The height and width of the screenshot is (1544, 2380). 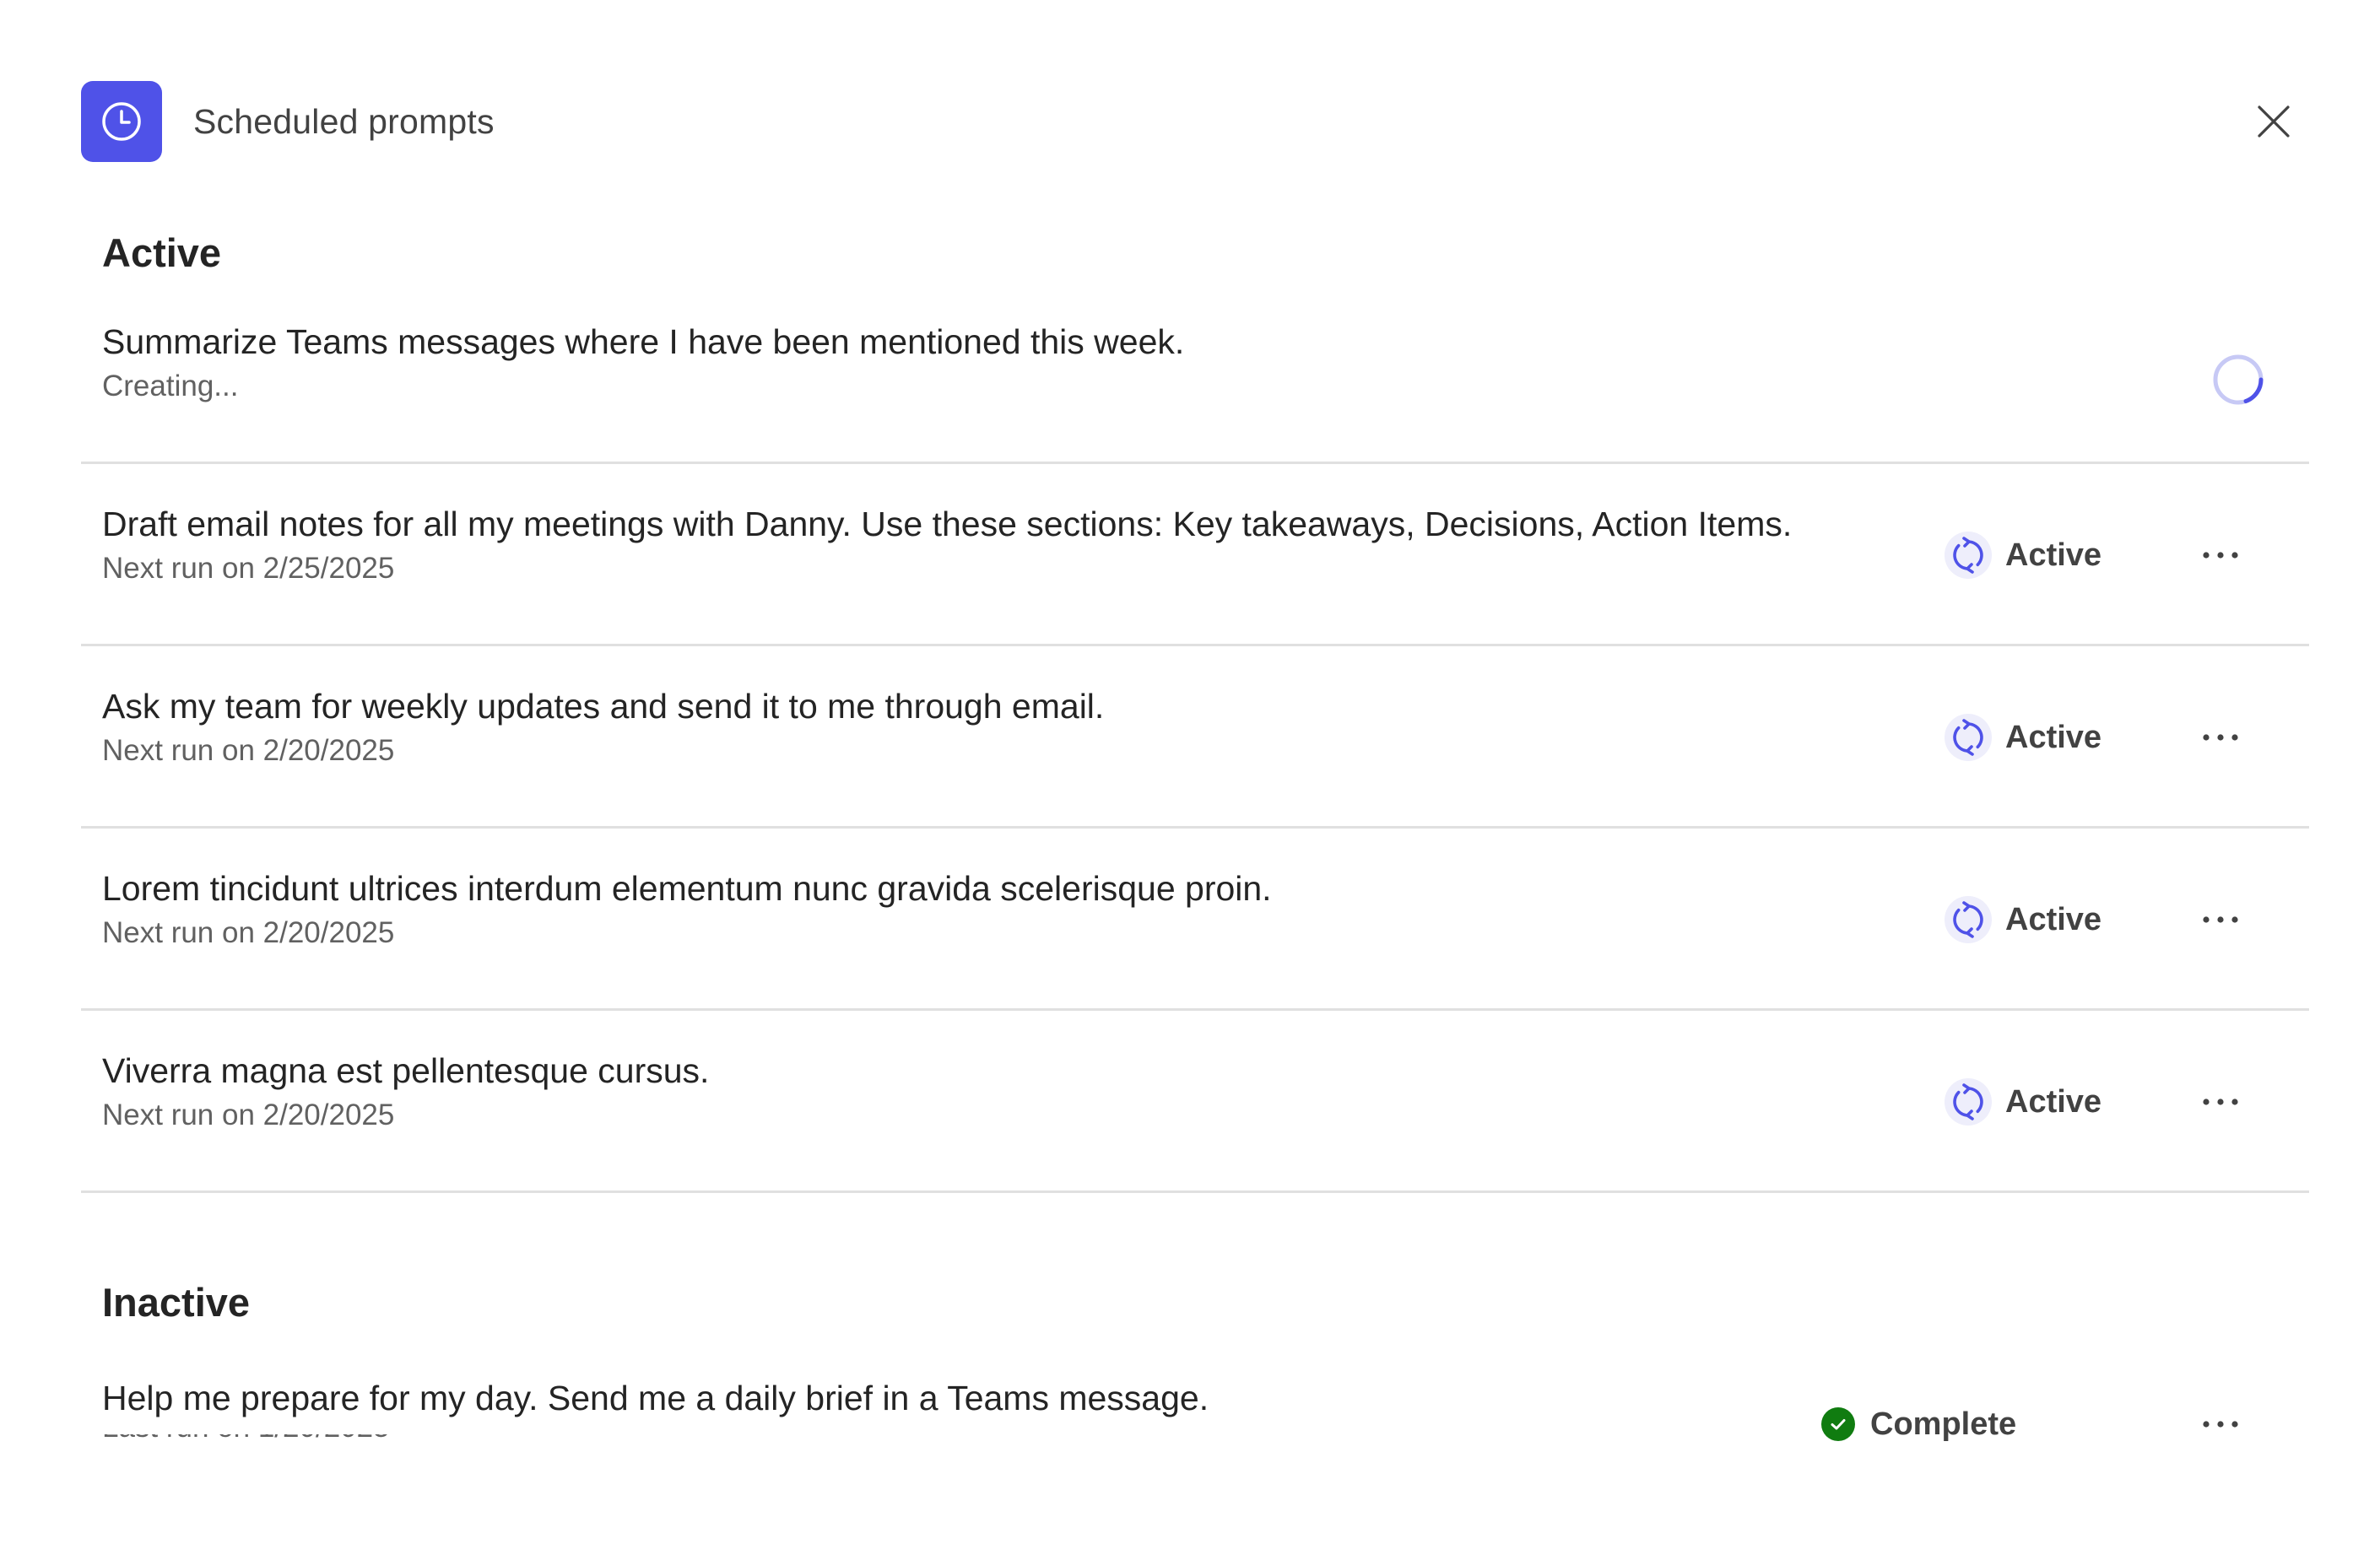 What do you see at coordinates (1838, 1424) in the screenshot?
I see `checkmark-circle-icon` at bounding box center [1838, 1424].